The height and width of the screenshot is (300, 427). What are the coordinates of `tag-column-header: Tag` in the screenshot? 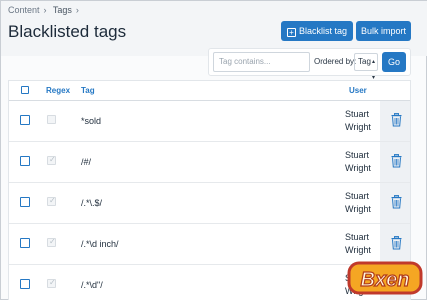 It's located at (88, 90).